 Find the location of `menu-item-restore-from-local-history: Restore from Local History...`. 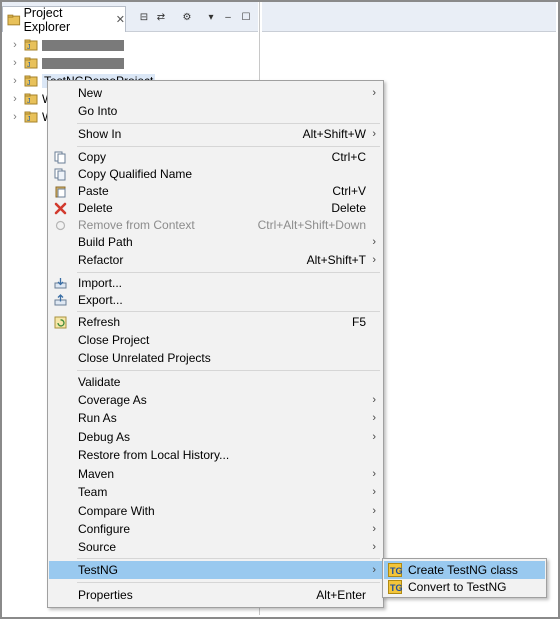

menu-item-restore-from-local-history: Restore from Local History... is located at coordinates (215, 455).